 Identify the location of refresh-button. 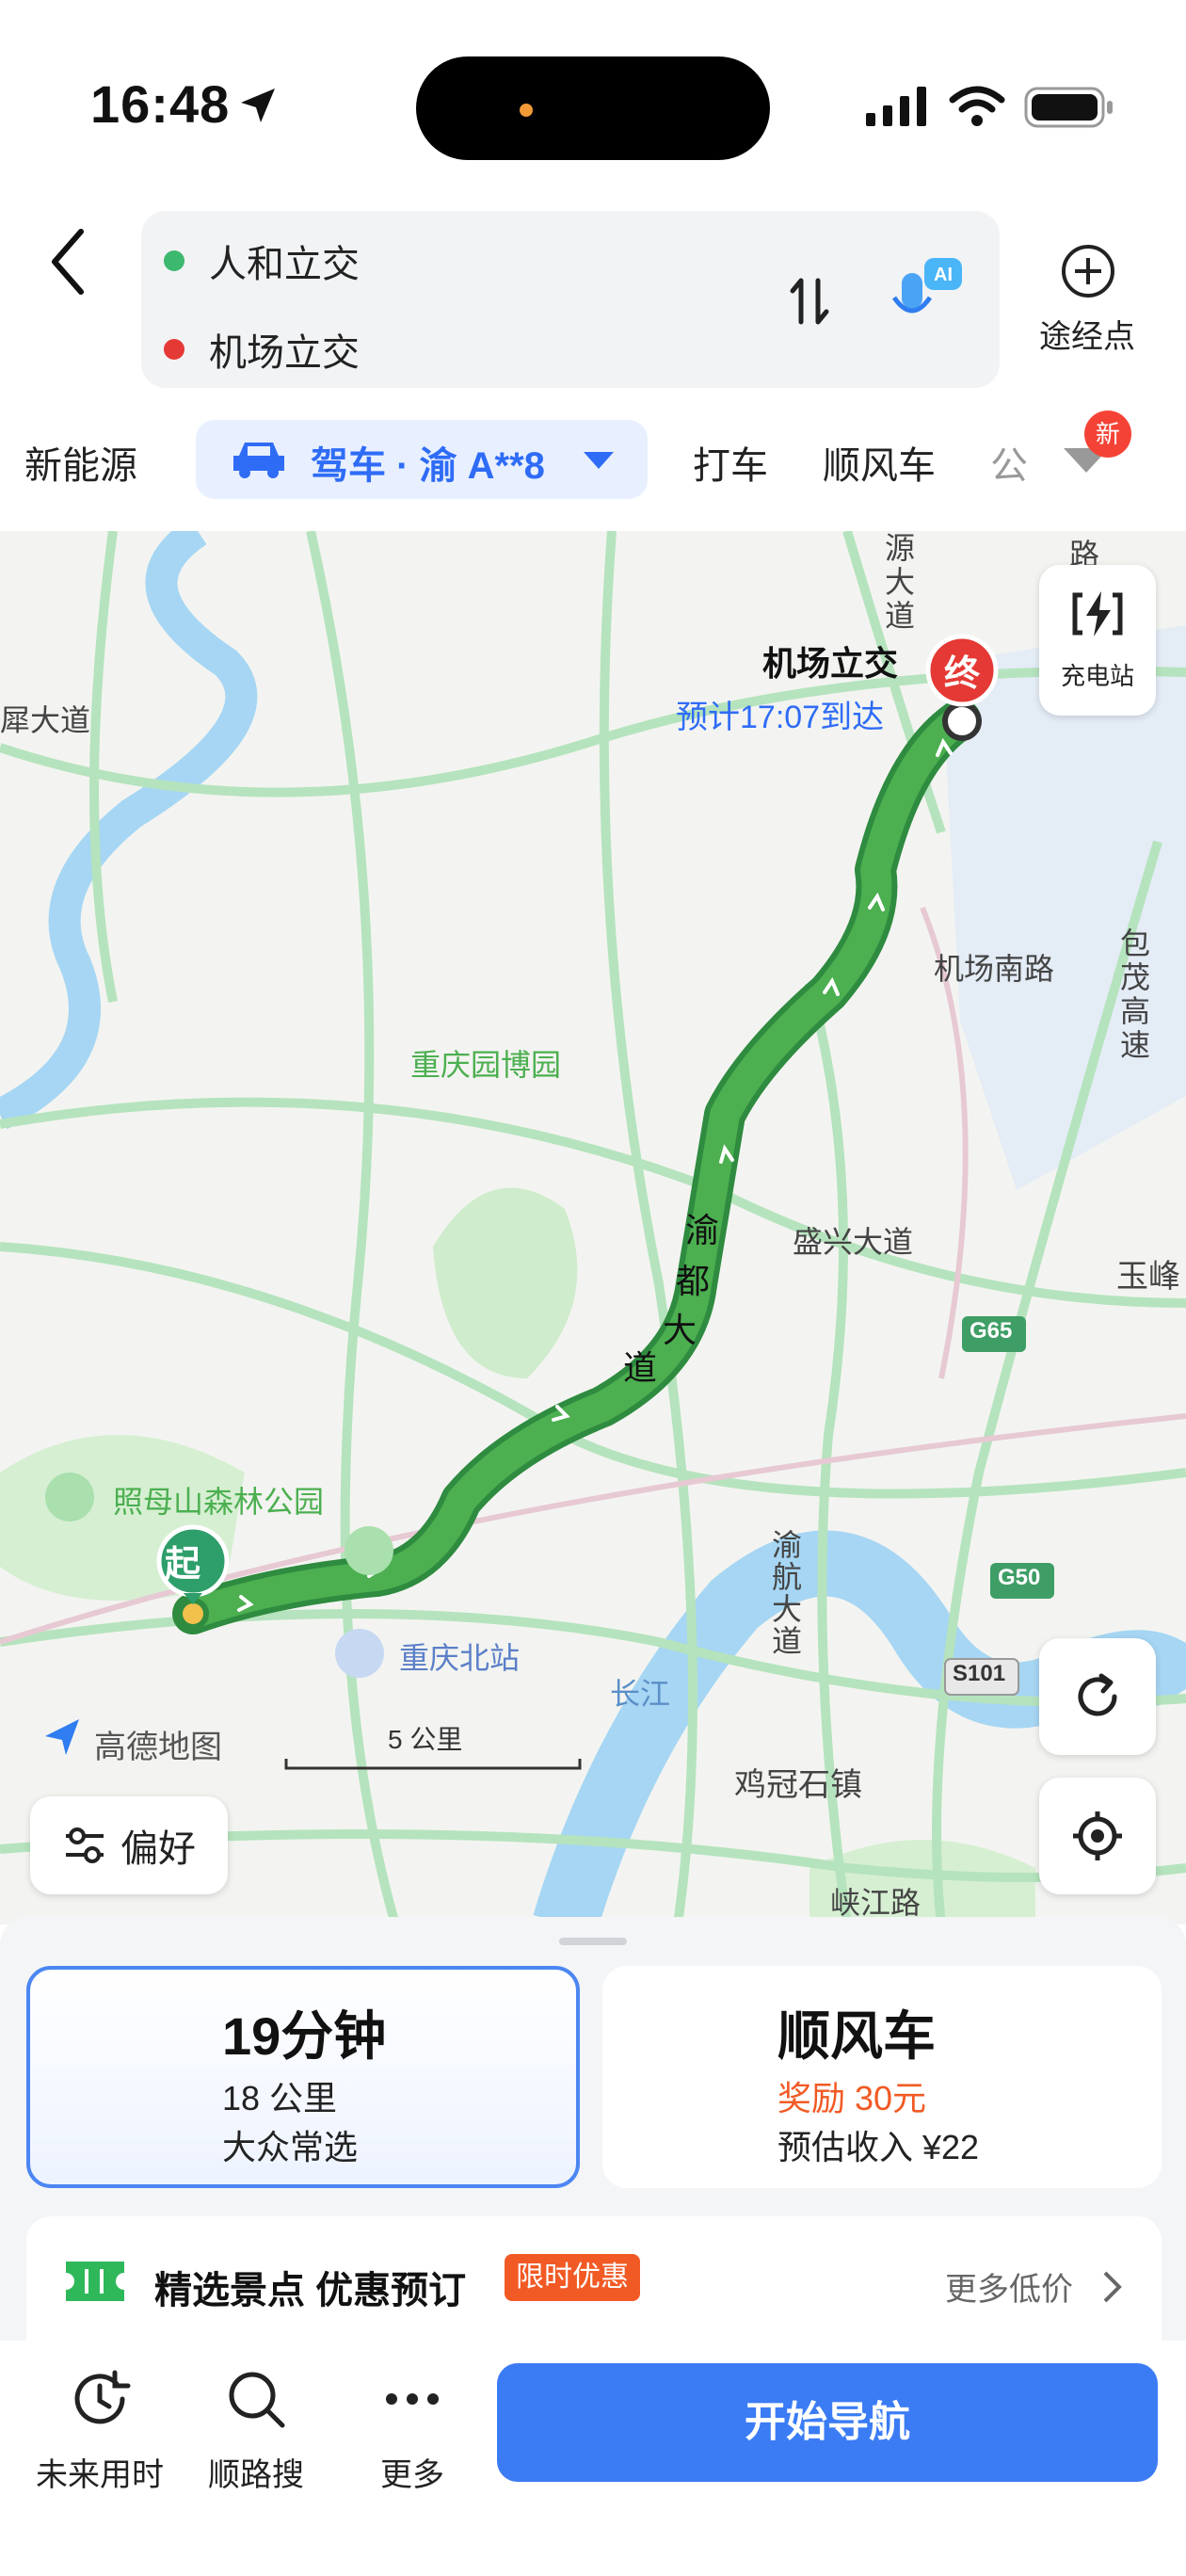
(1097, 1696).